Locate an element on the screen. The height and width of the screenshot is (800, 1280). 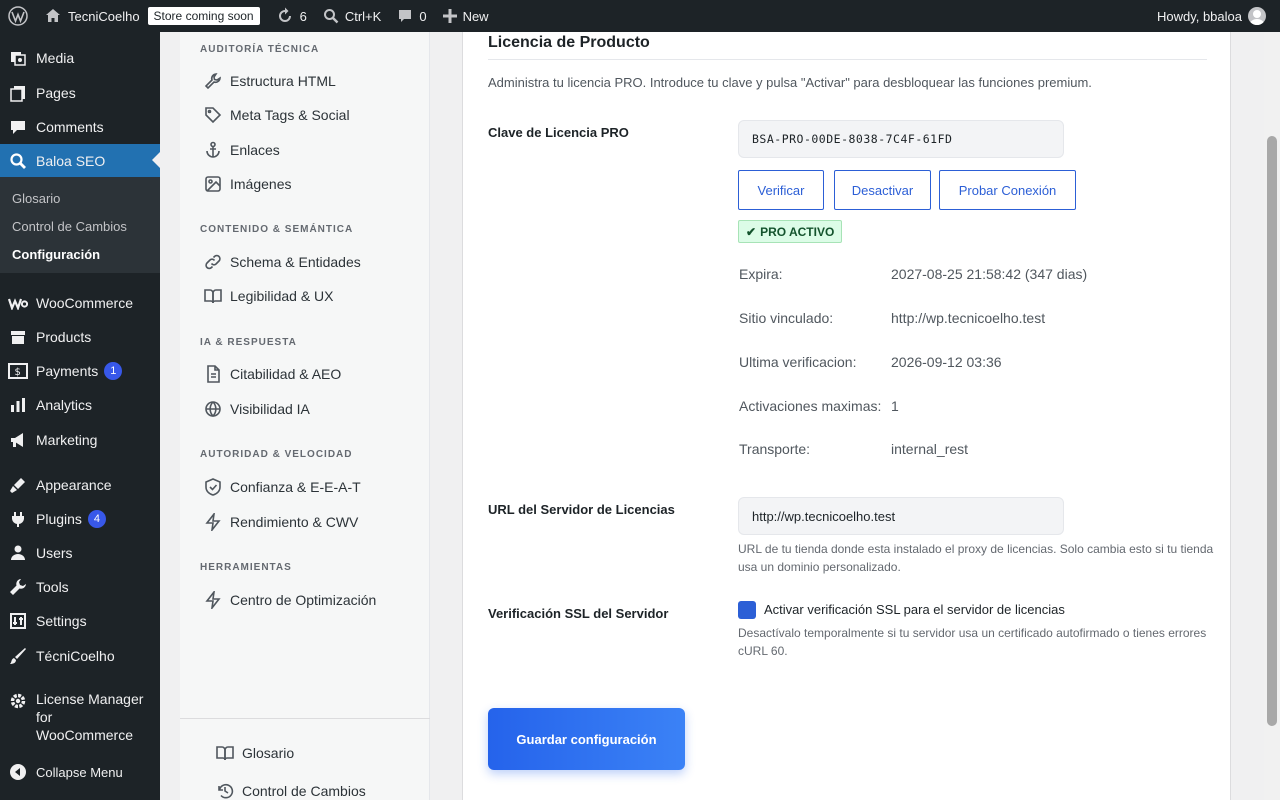
updates-link: 6 is located at coordinates (291, 16).